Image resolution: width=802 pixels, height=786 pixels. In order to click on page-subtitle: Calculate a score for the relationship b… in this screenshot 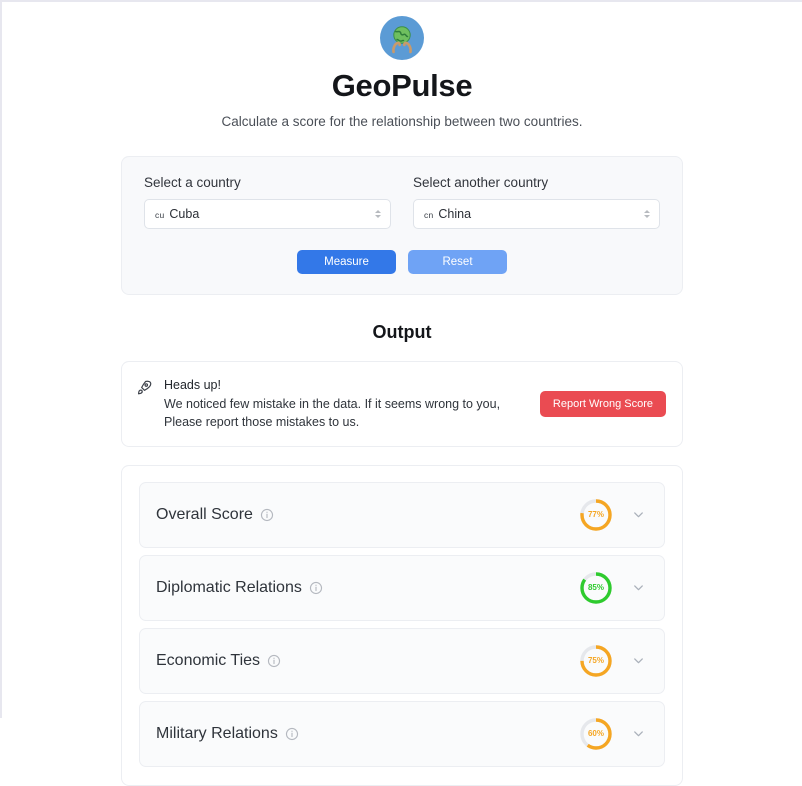, I will do `click(402, 121)`.